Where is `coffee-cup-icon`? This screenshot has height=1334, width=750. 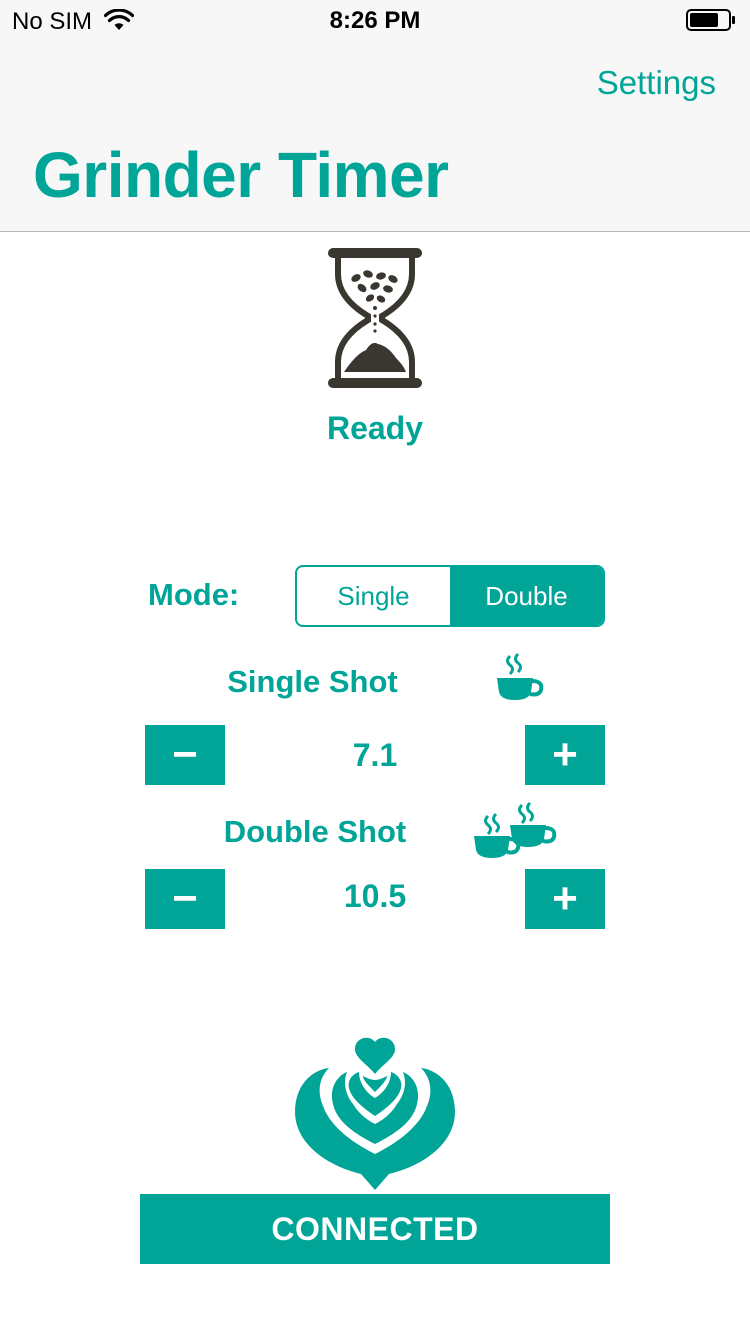
coffee-cup-icon is located at coordinates (520, 676).